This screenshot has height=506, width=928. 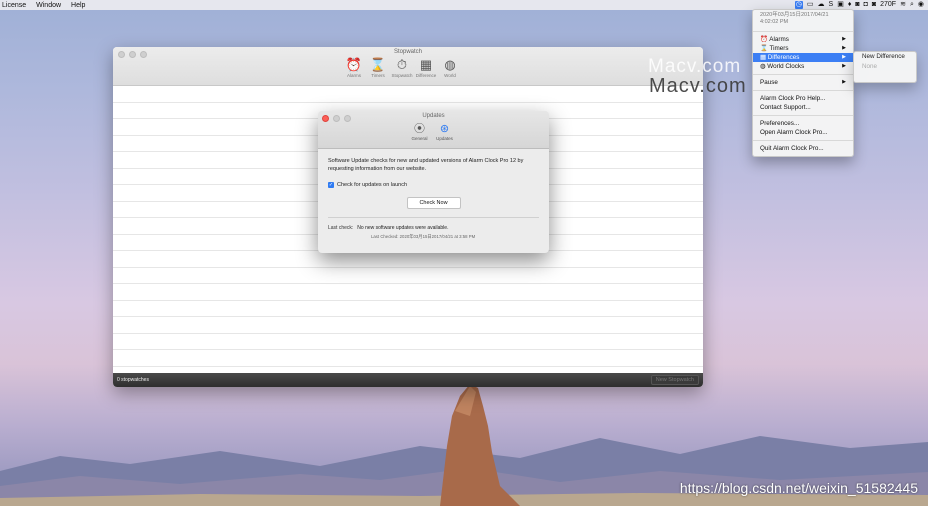 What do you see at coordinates (408, 52) in the screenshot?
I see `window-title: Stopwatch` at bounding box center [408, 52].